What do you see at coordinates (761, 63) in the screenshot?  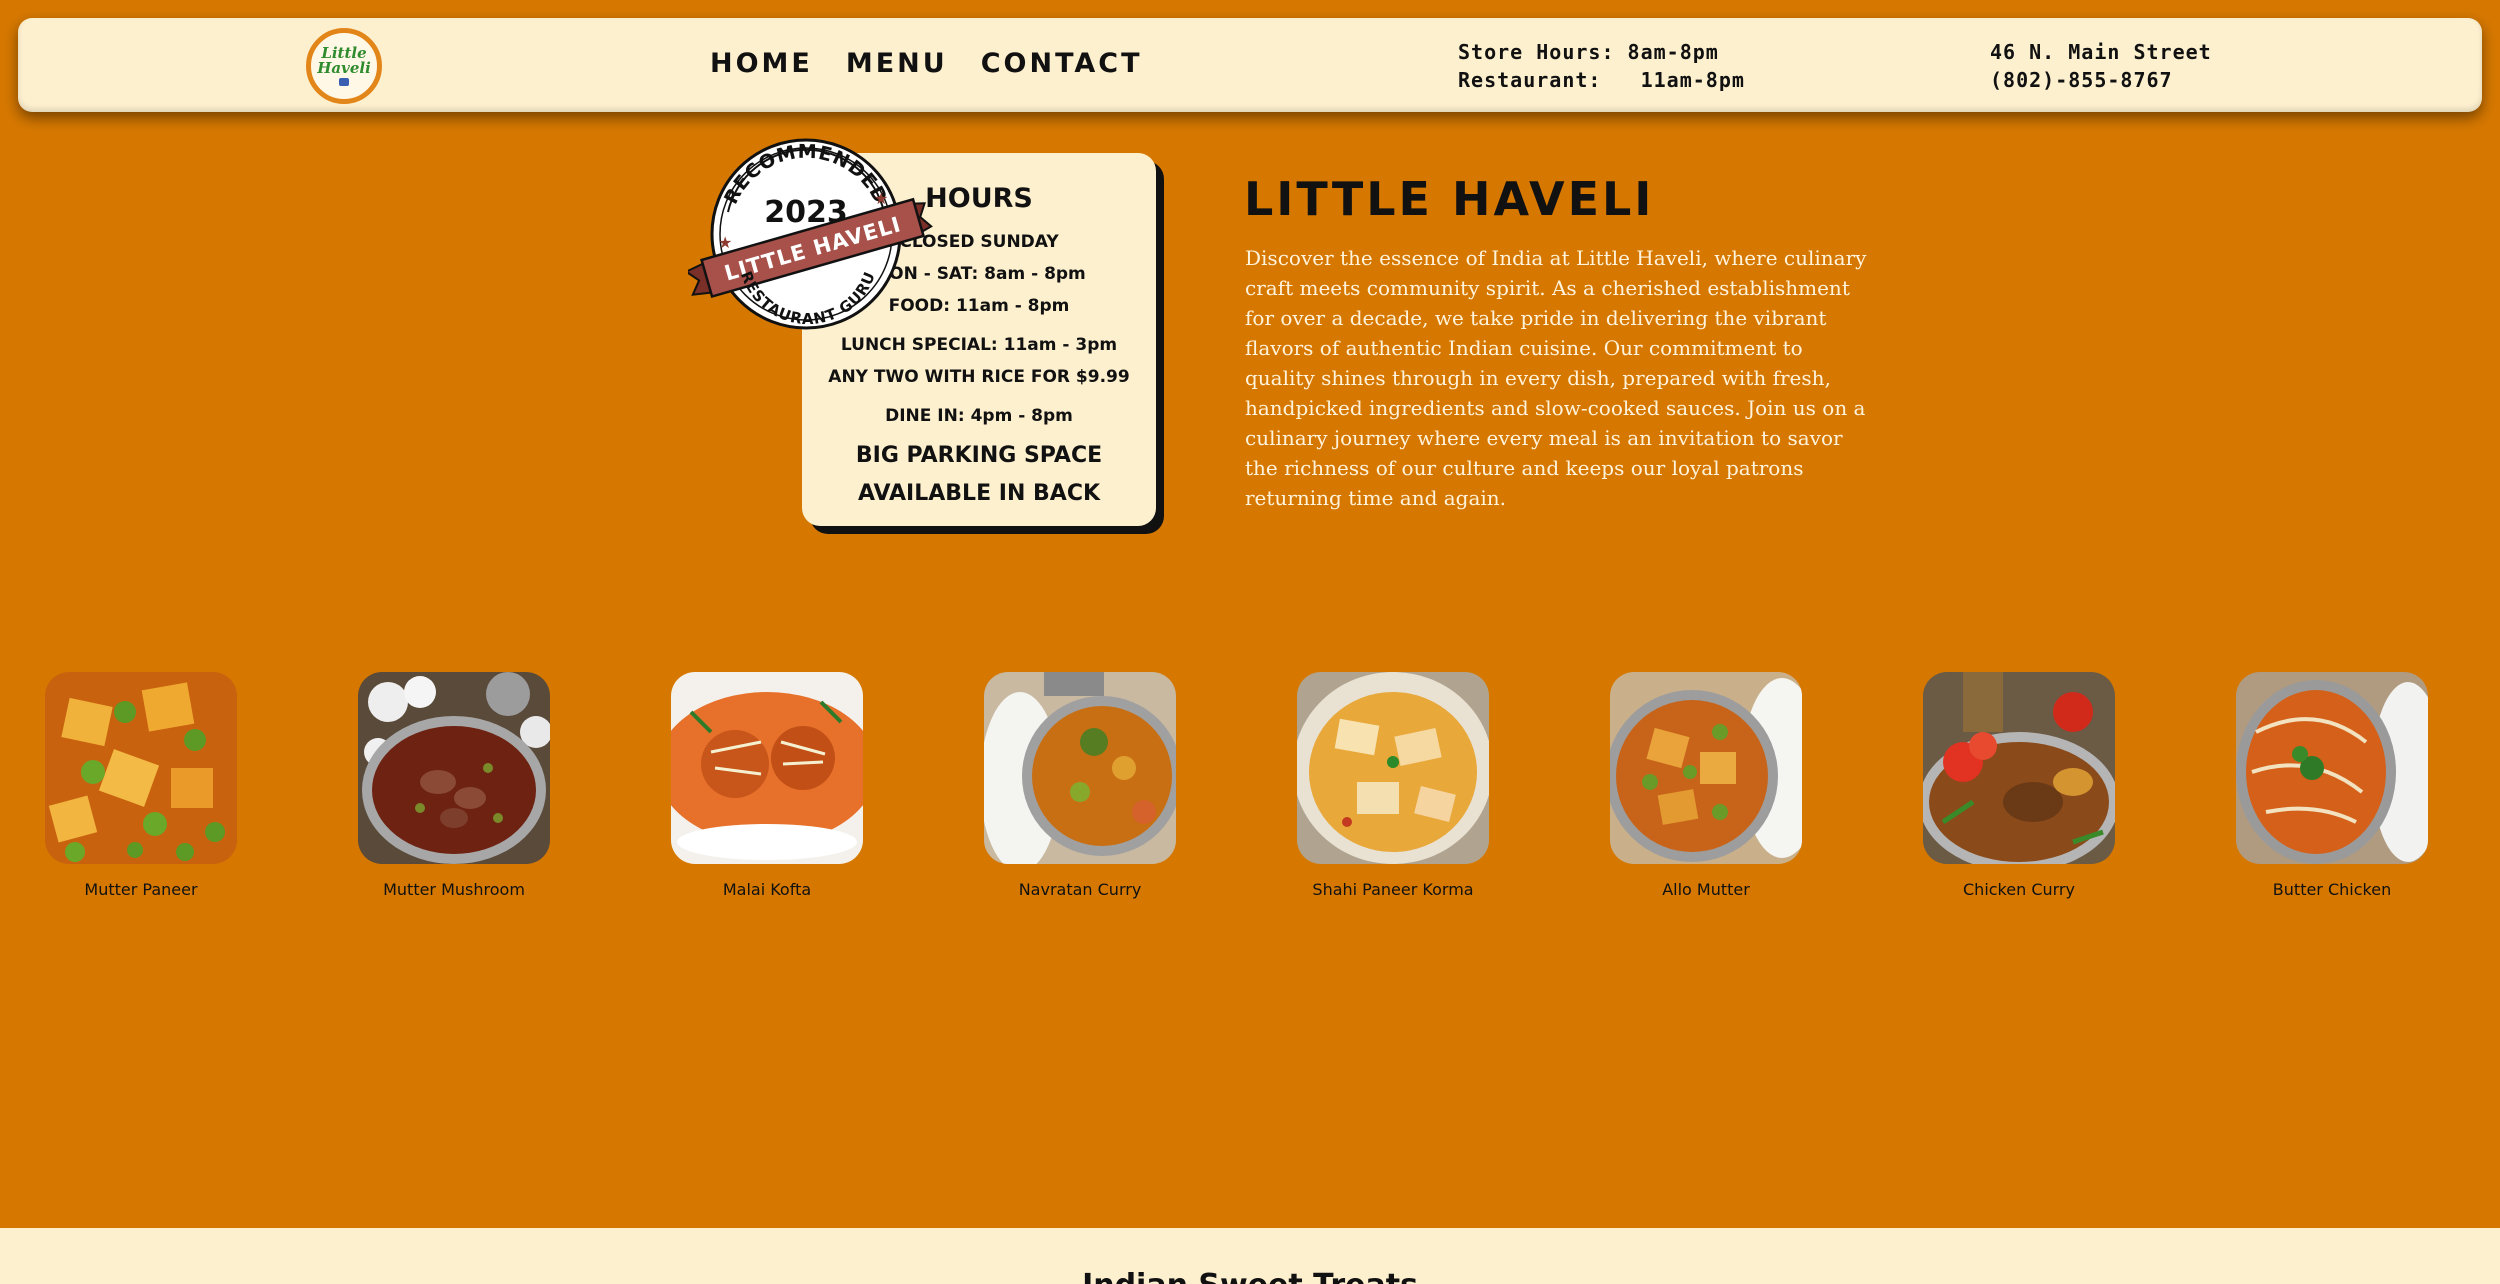 I see `nav-home: HOME` at bounding box center [761, 63].